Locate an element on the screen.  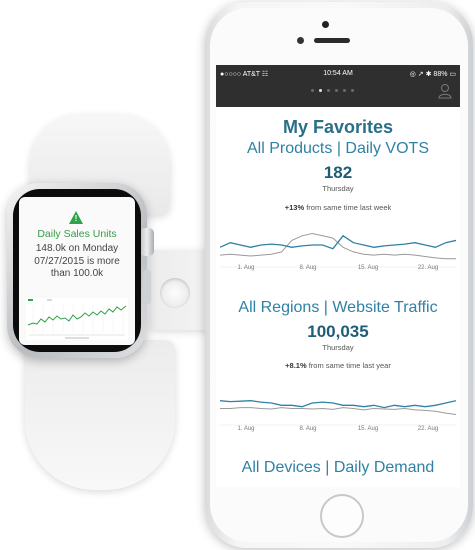
delta-text: from same time last week is located at coordinates (348, 207).